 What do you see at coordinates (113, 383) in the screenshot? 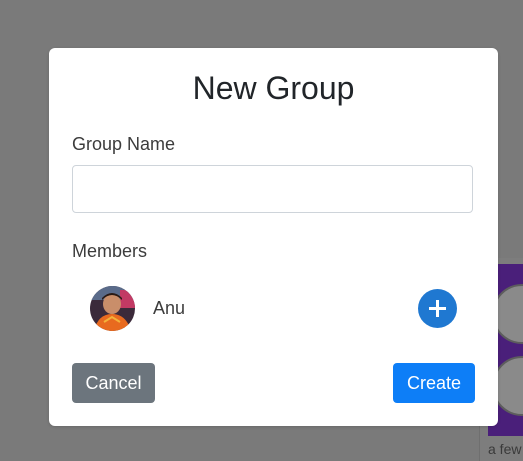
I see `cancel-button: Cancel` at bounding box center [113, 383].